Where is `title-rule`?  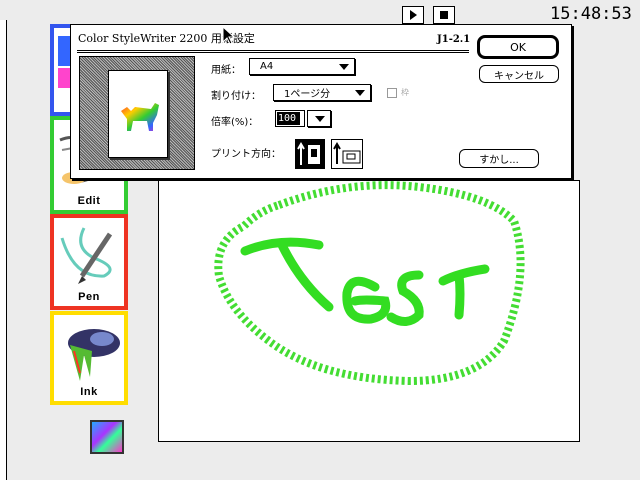
title-rule is located at coordinates (273, 50).